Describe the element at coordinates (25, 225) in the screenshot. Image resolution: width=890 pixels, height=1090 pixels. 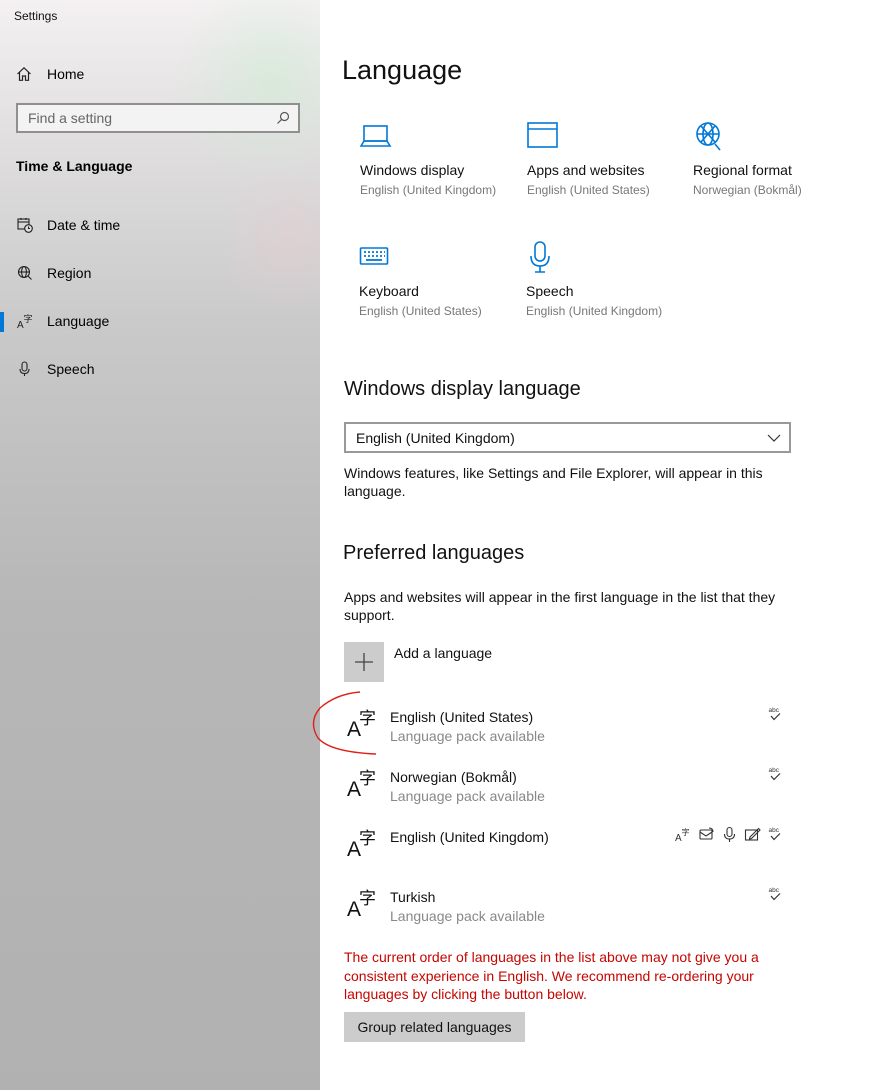
I see `calendar-clock-icon` at that location.